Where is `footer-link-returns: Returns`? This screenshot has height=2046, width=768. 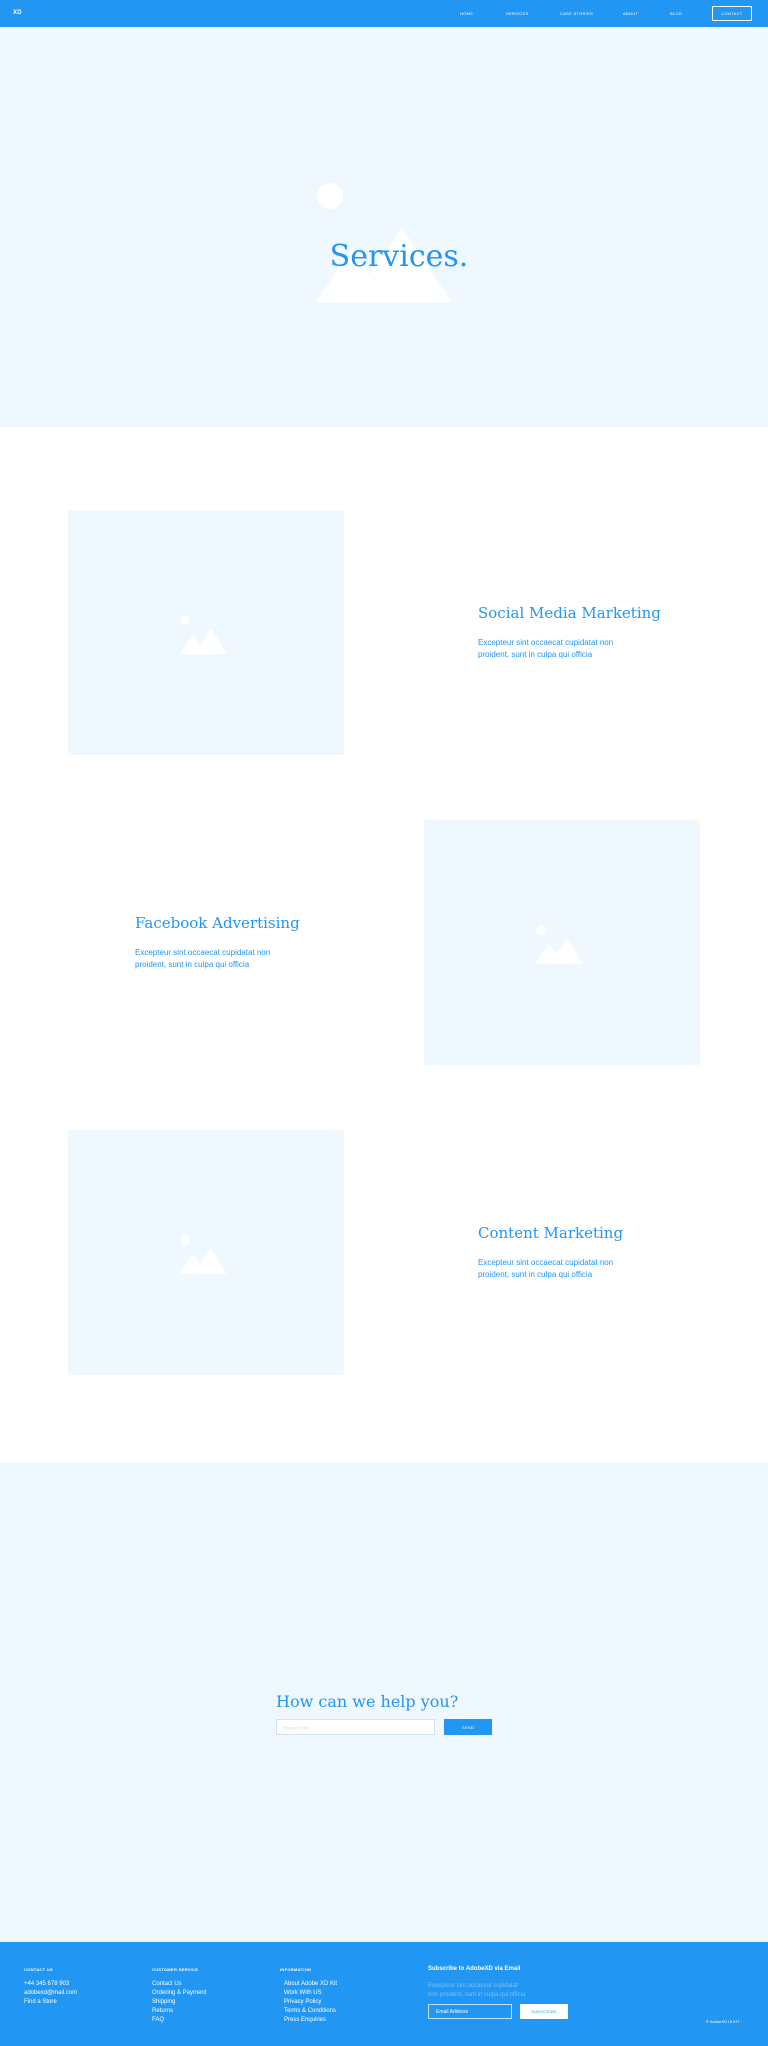
footer-link-returns: Returns is located at coordinates (162, 2011).